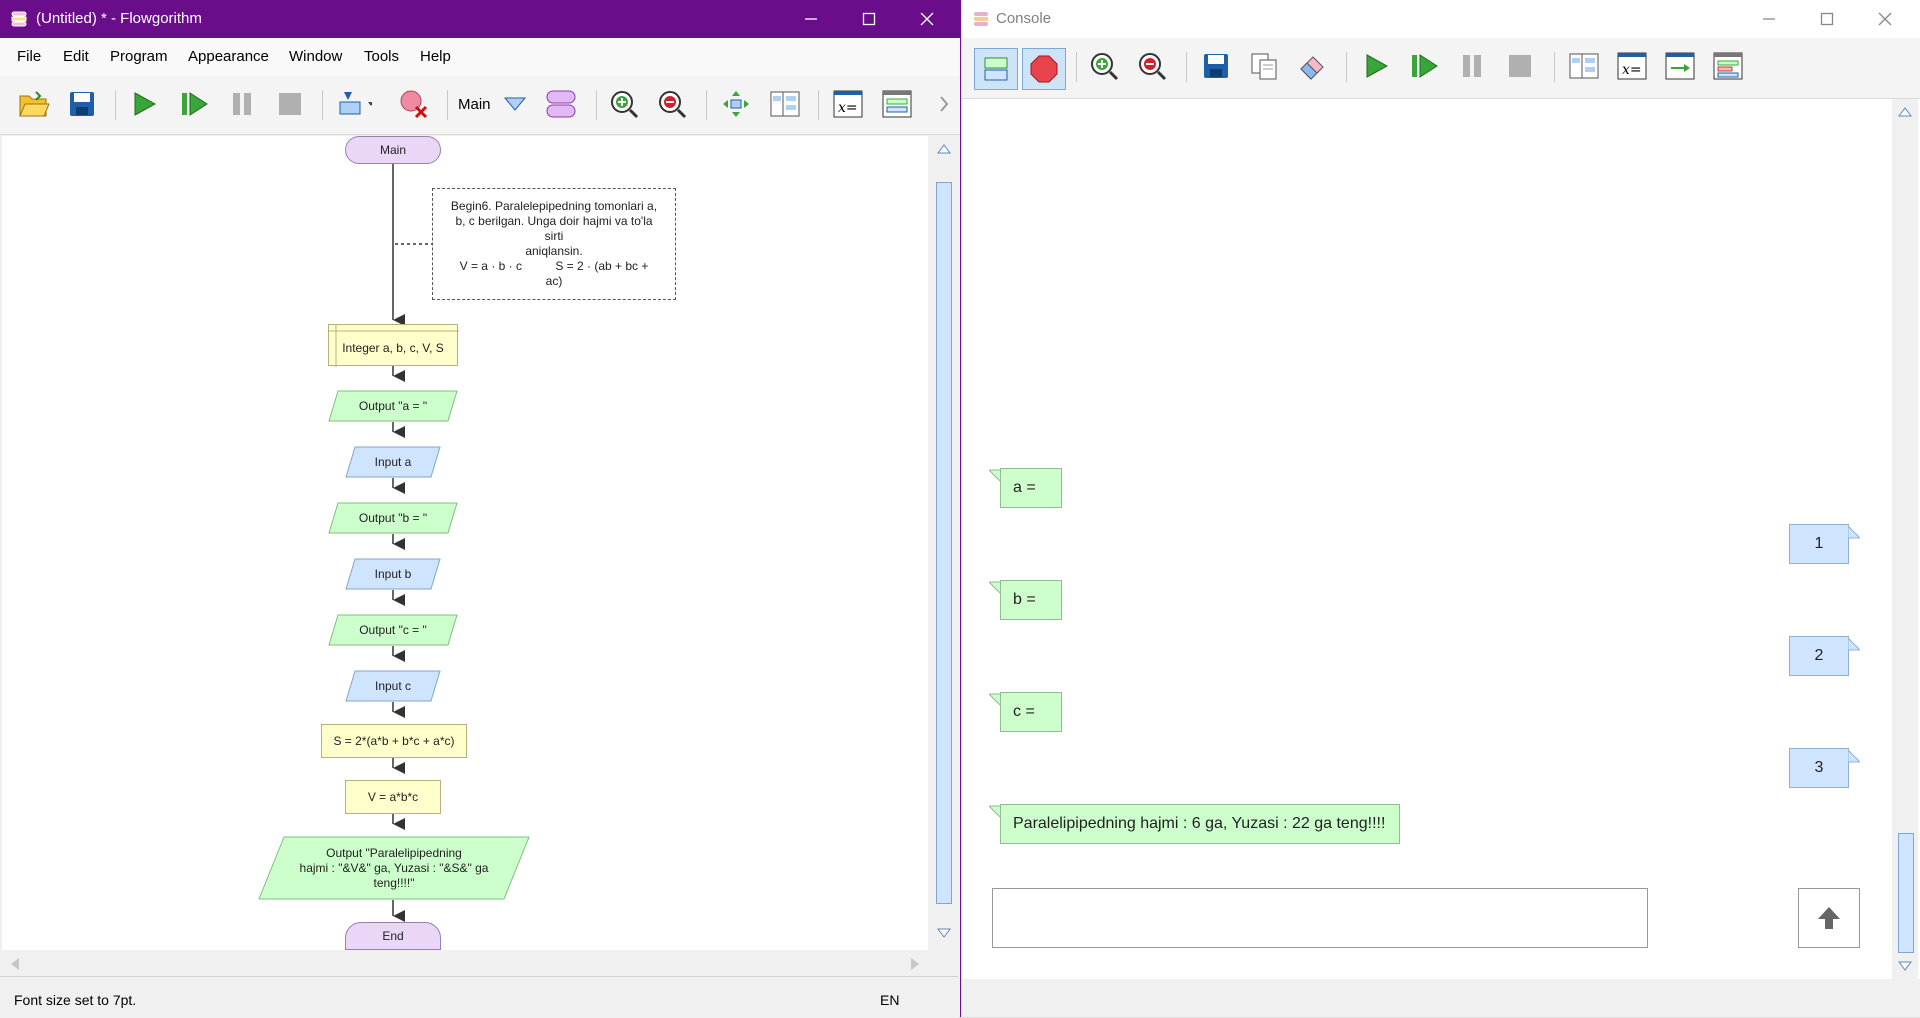 The height and width of the screenshot is (1018, 1920). I want to click on zoom-in-icon, so click(625, 105).